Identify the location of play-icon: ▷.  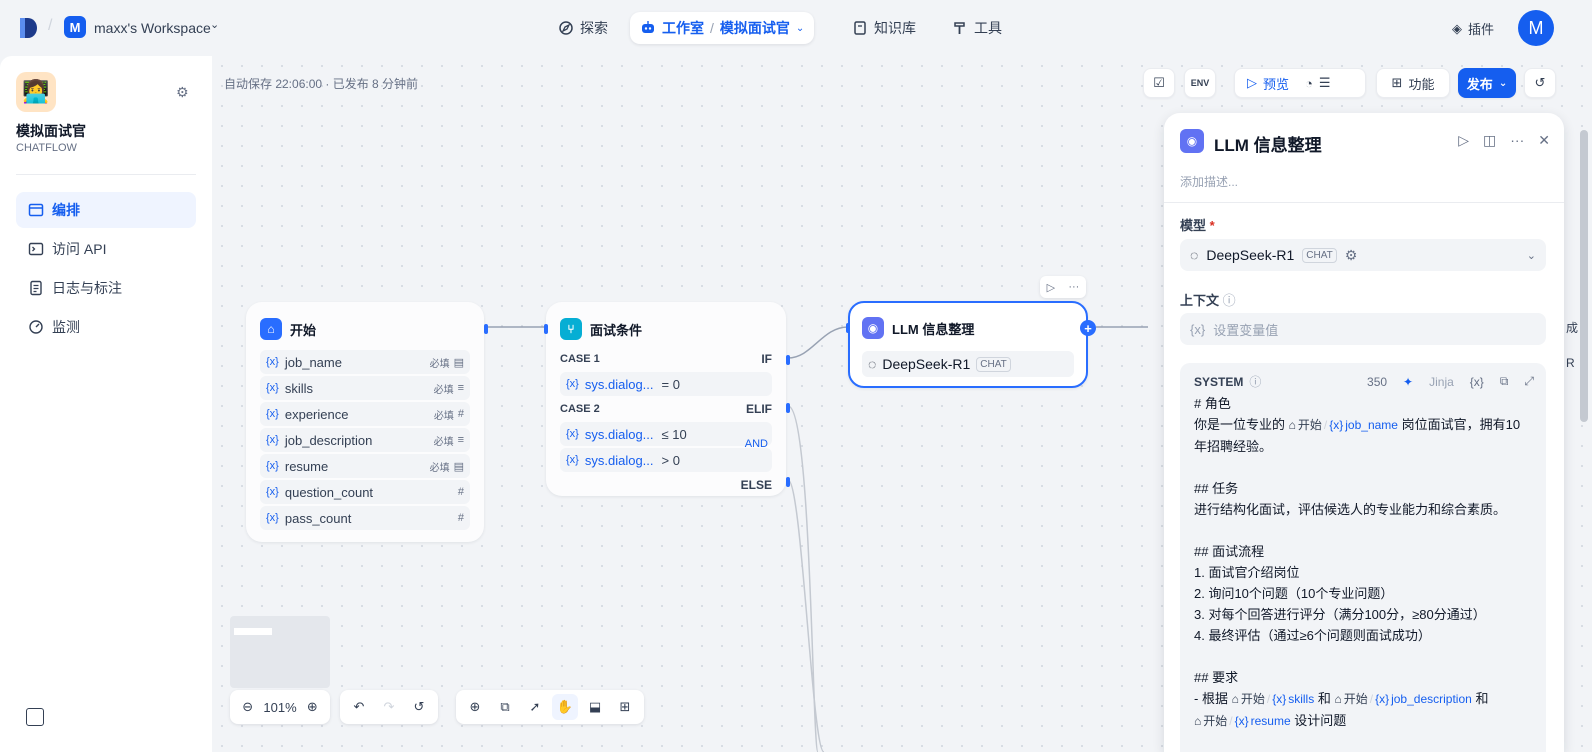
(1051, 287).